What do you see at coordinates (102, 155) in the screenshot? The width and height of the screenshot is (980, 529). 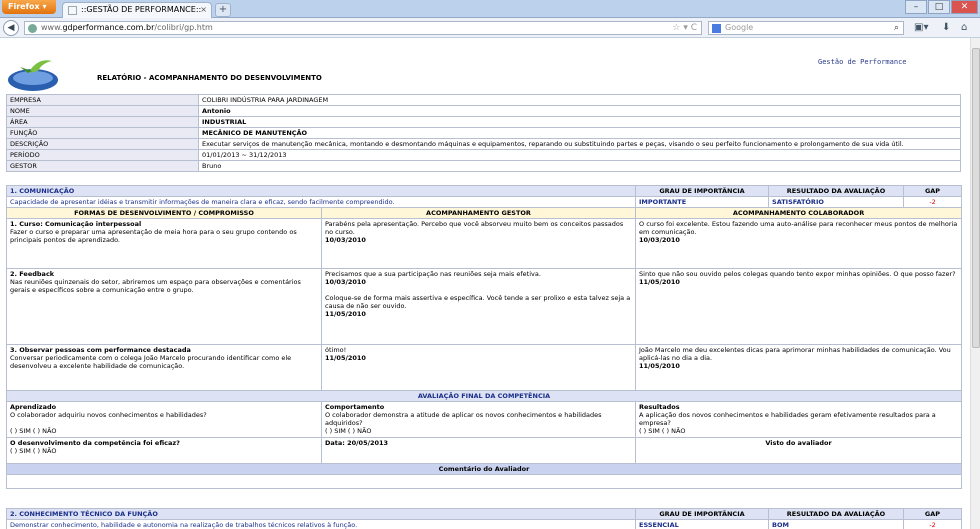 I see `info-label: PERÍODO` at bounding box center [102, 155].